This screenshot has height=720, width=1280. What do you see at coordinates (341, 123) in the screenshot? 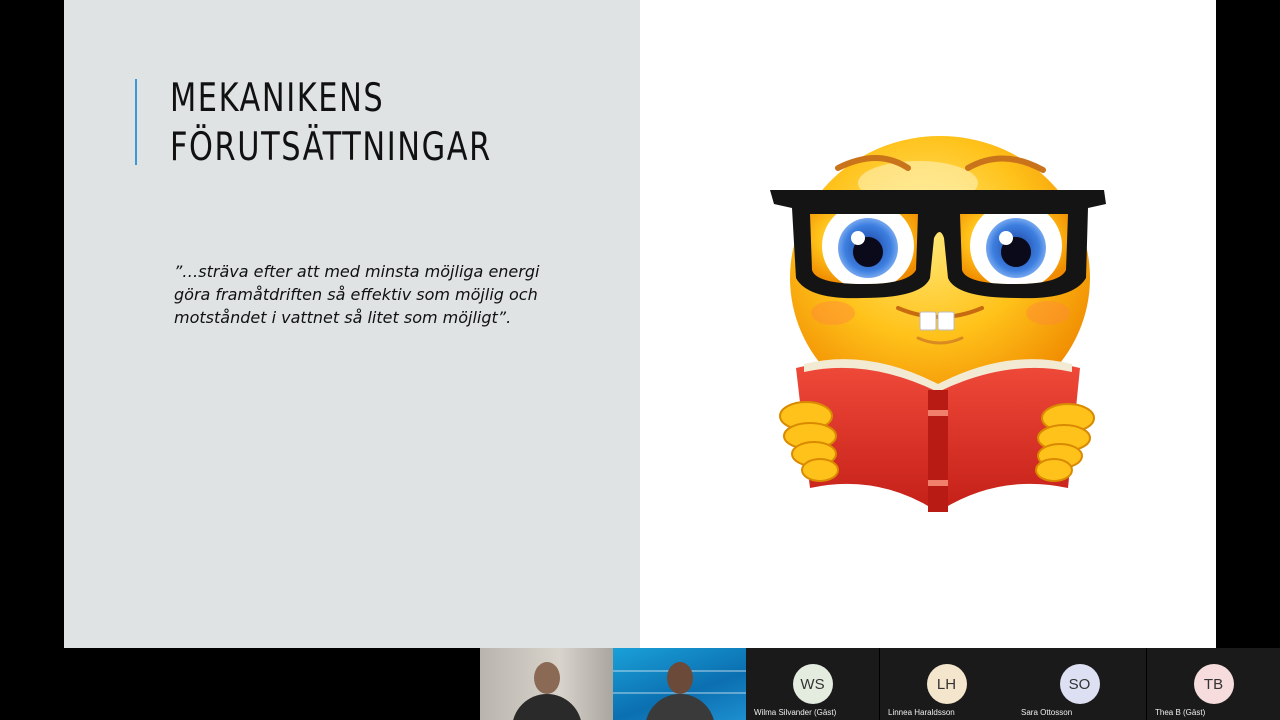
I see `slide-title: MEKANIKENS FÖRUTSÄTTNINGAR` at bounding box center [341, 123].